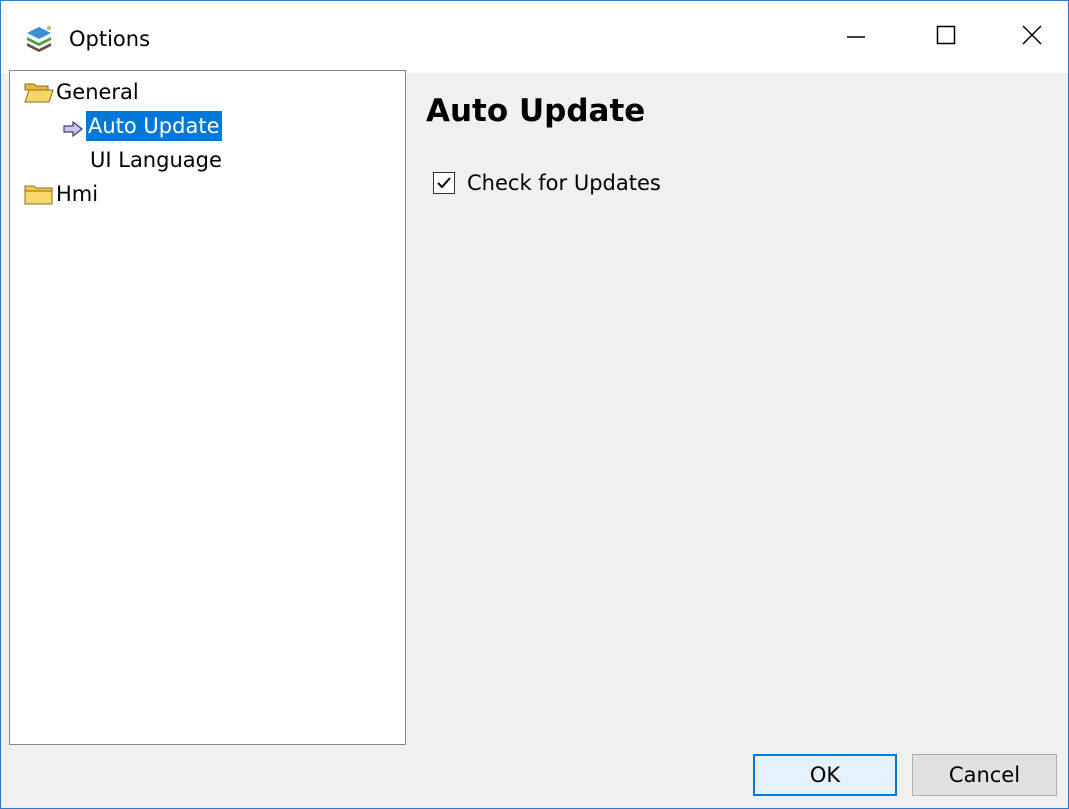  Describe the element at coordinates (984, 775) in the screenshot. I see `cancel-button: Cancel` at that location.